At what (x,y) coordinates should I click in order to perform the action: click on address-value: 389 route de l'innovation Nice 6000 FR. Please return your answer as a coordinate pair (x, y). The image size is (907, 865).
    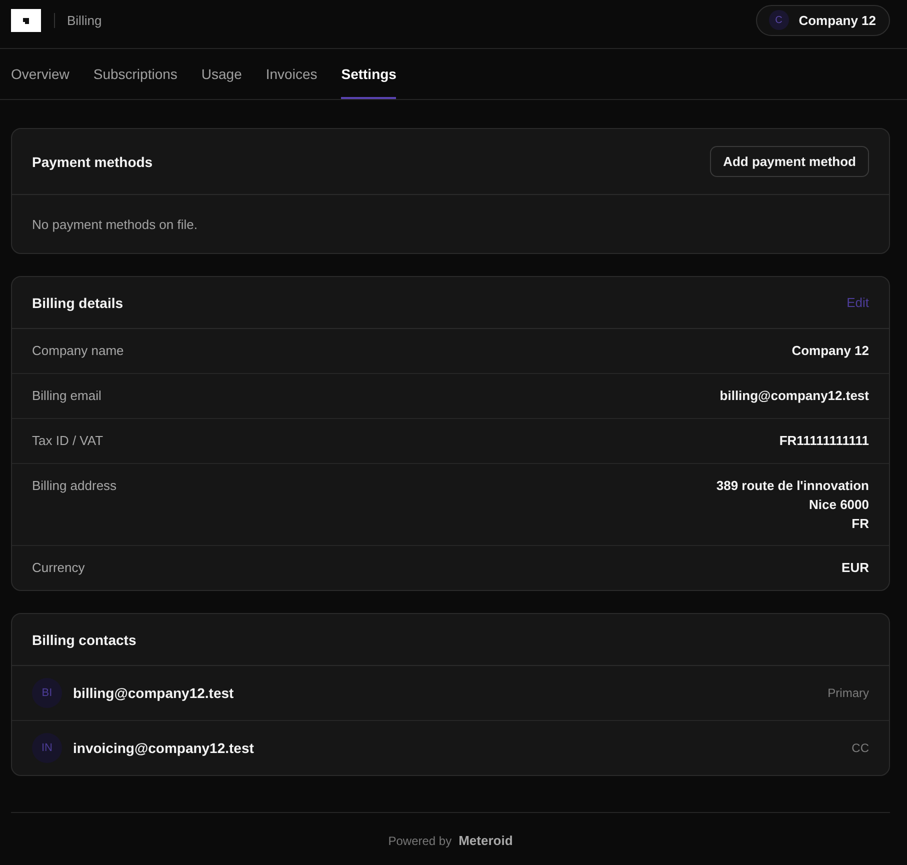
    Looking at the image, I should click on (792, 505).